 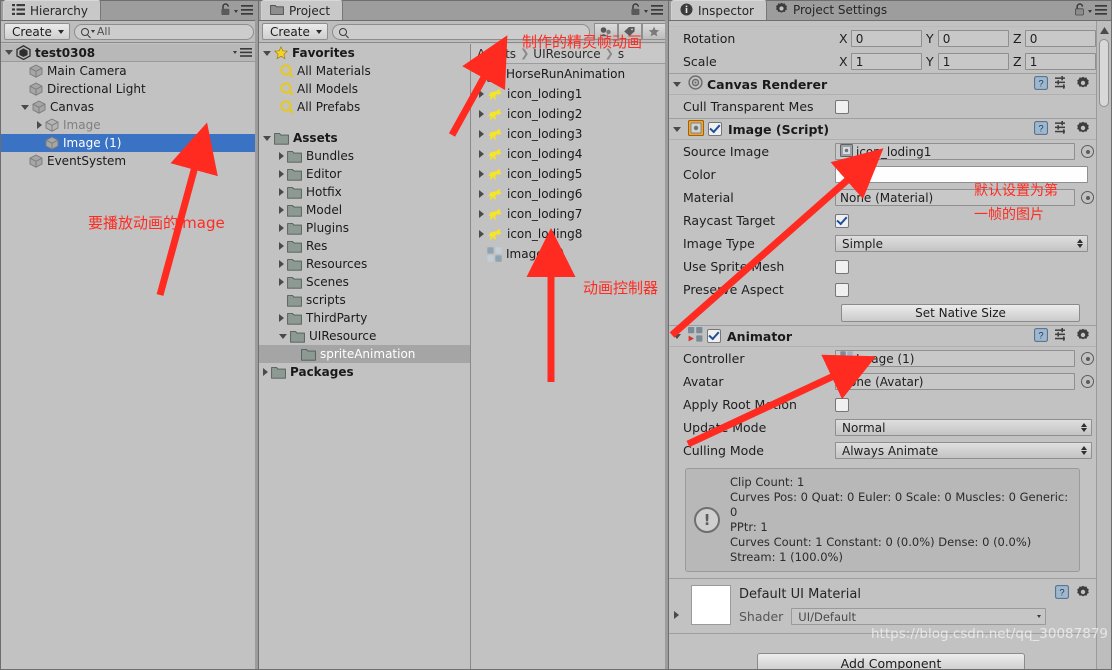 I want to click on folder-item-scenes: Scenes, so click(x=364, y=282).